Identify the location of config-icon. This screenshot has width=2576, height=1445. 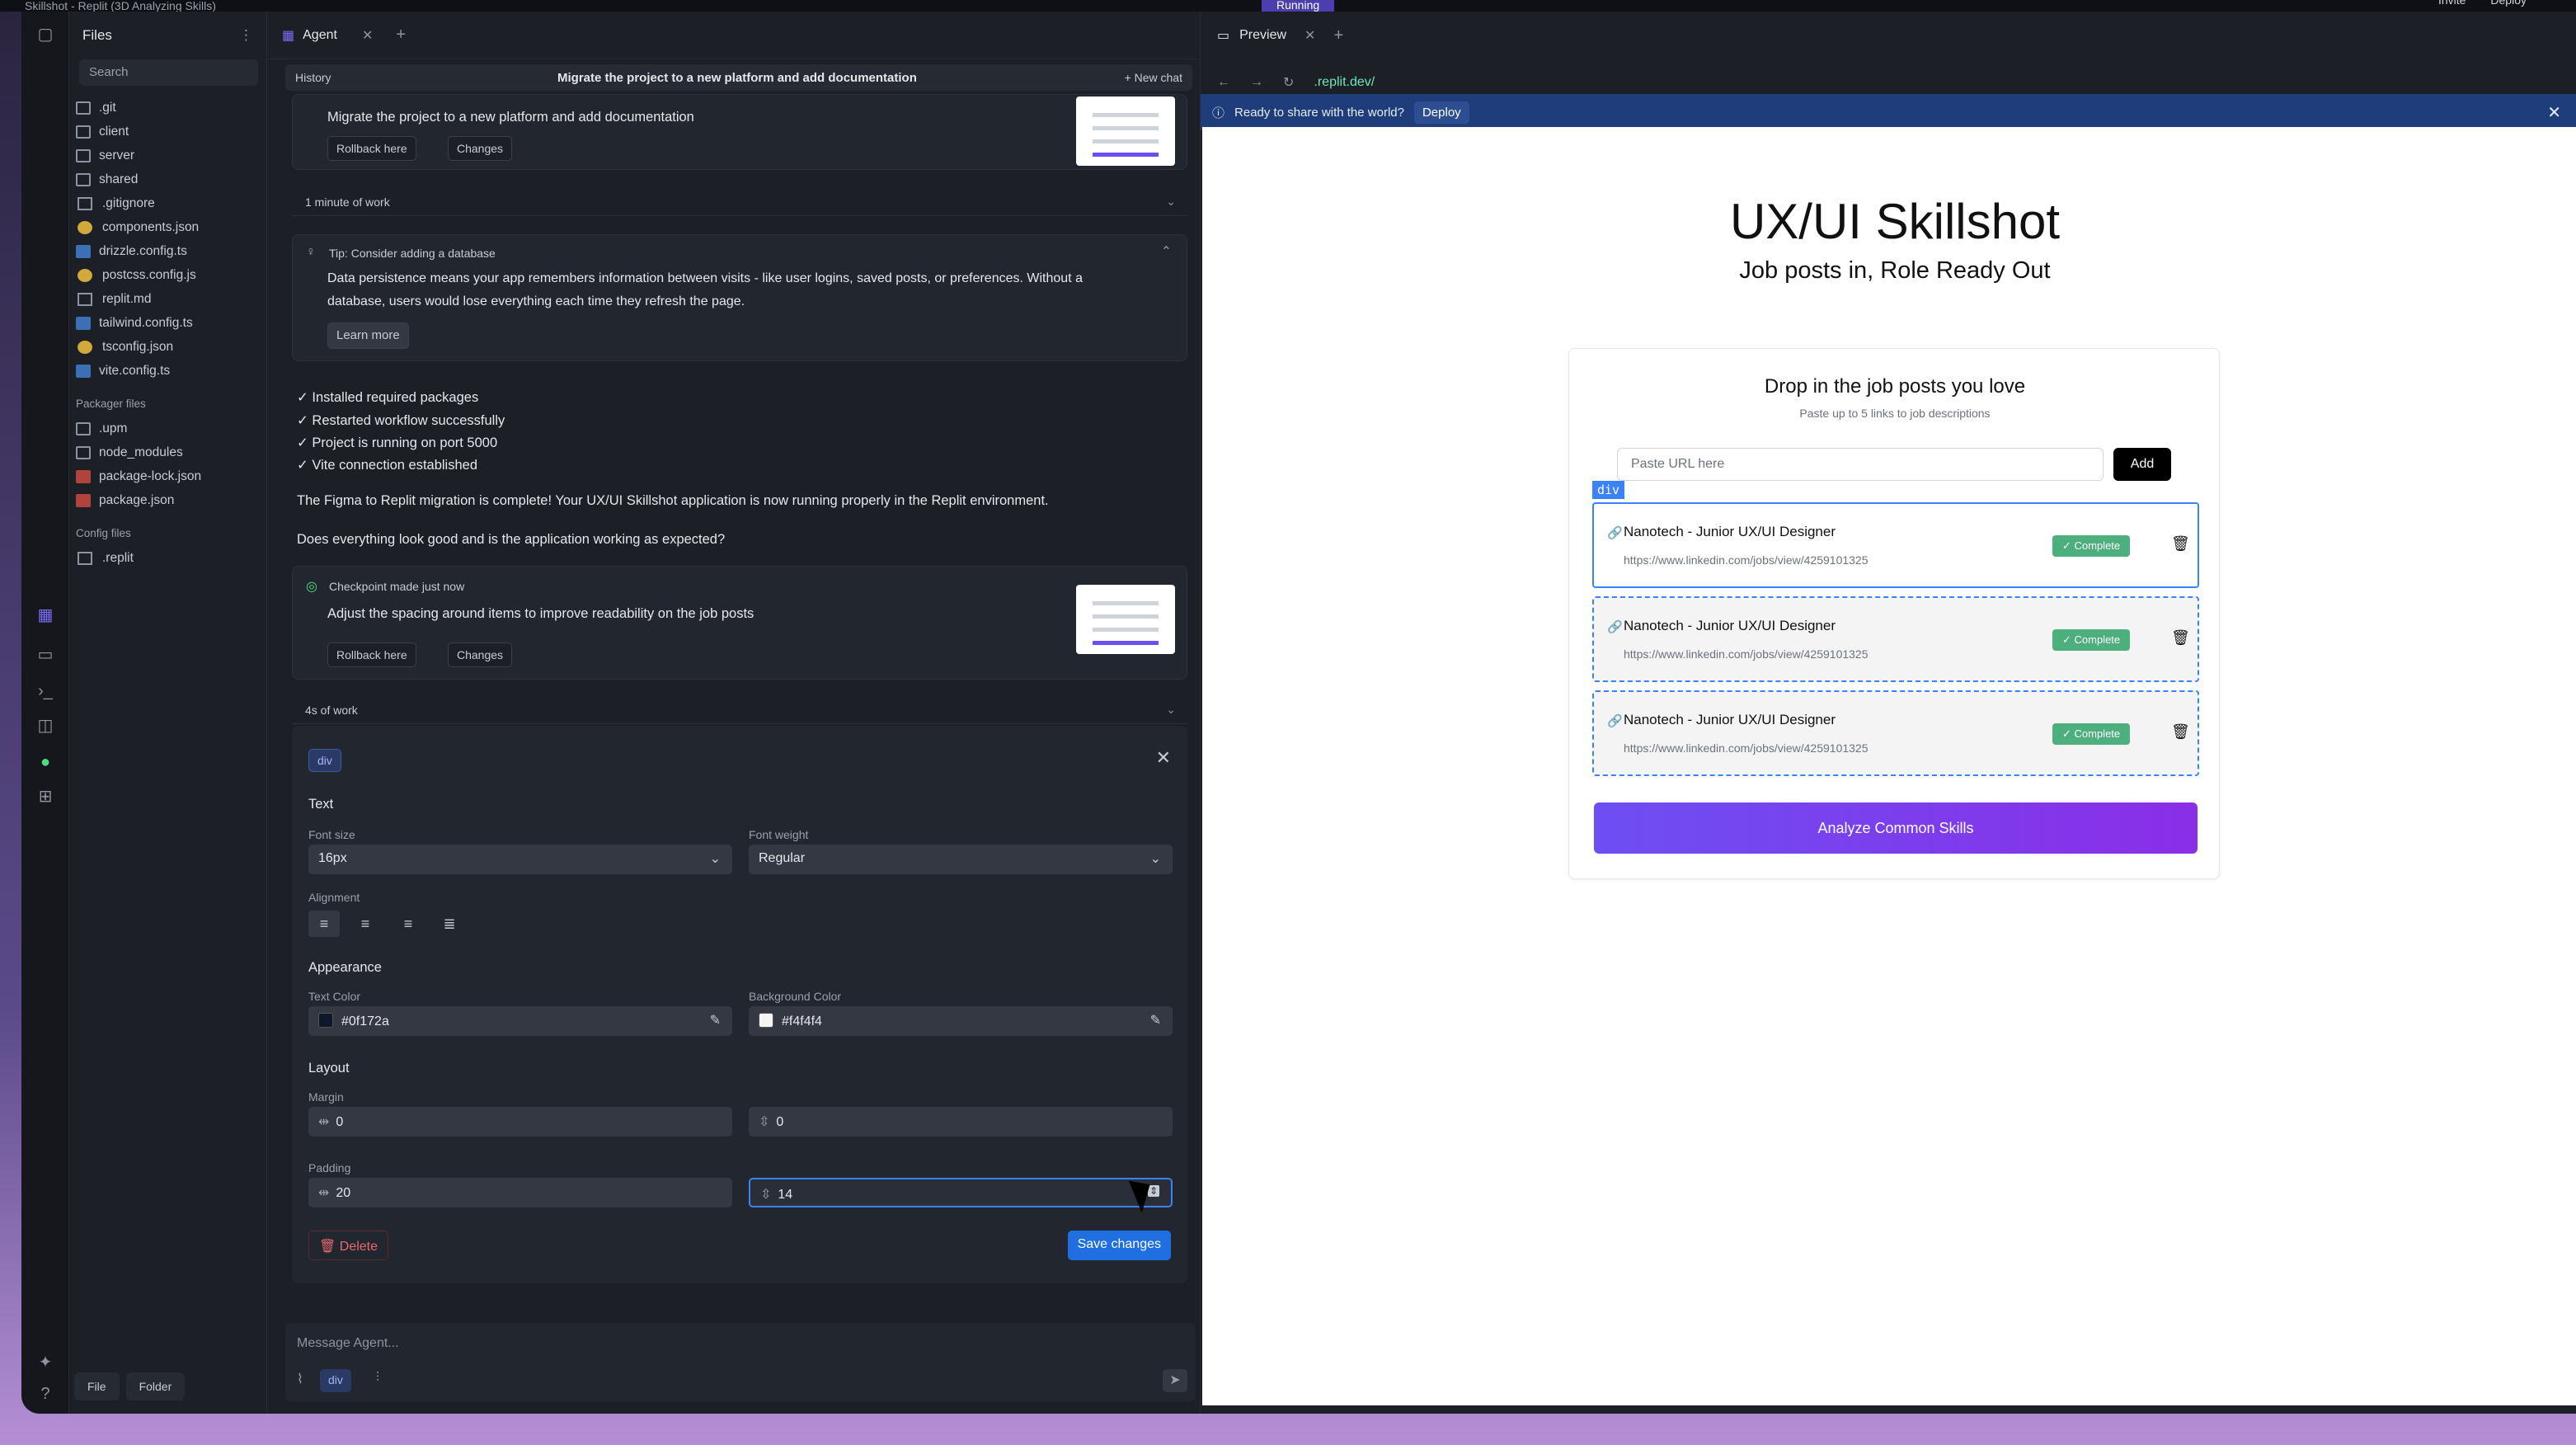
(85, 558).